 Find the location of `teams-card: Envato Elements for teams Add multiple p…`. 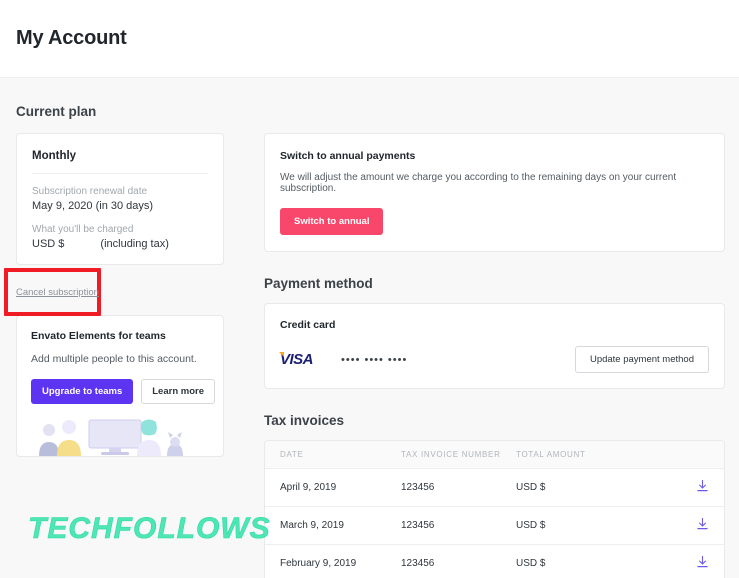

teams-card: Envato Elements for teams Add multiple p… is located at coordinates (120, 386).